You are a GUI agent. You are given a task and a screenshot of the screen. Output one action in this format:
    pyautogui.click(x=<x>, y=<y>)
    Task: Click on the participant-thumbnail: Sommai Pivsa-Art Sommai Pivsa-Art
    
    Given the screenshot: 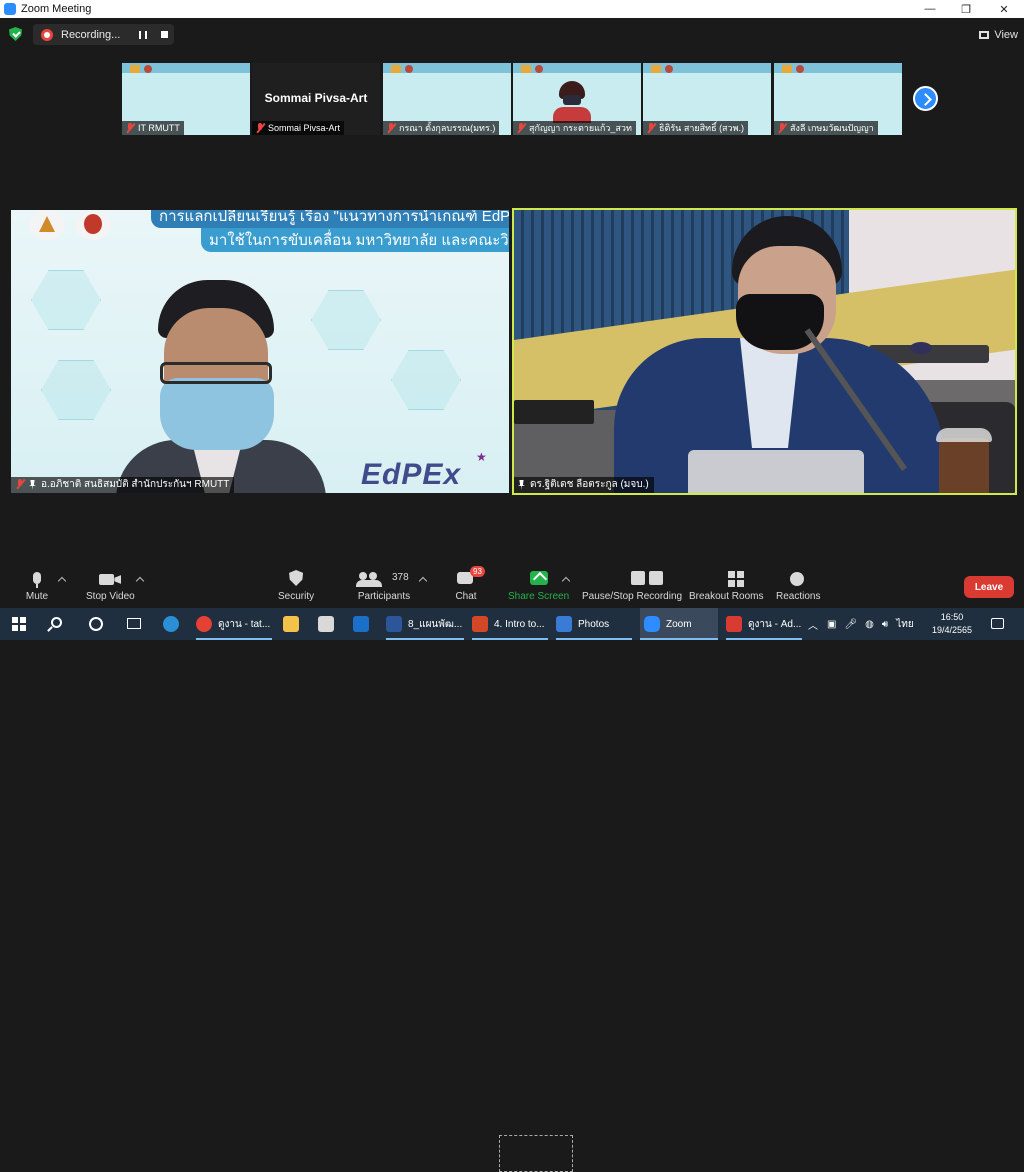 What is the action you would take?
    pyautogui.click(x=316, y=99)
    